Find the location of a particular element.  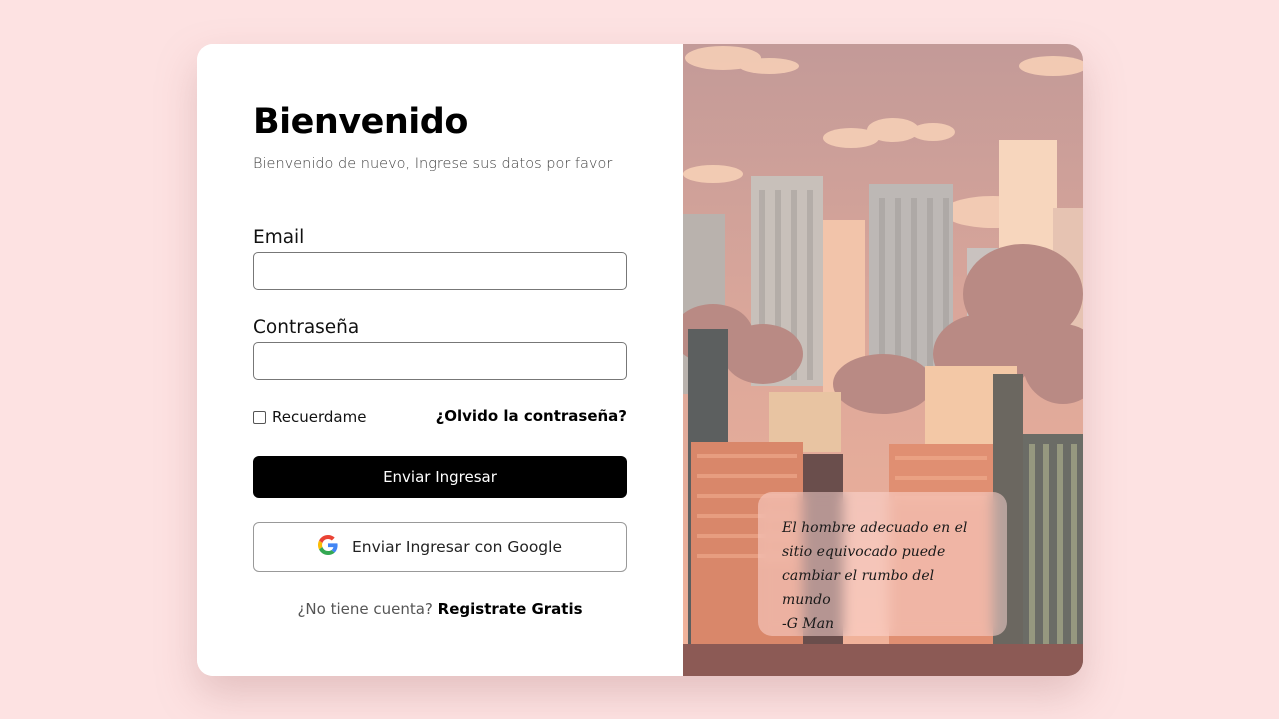

quote-line: sitio equivocado puede is located at coordinates (864, 552).